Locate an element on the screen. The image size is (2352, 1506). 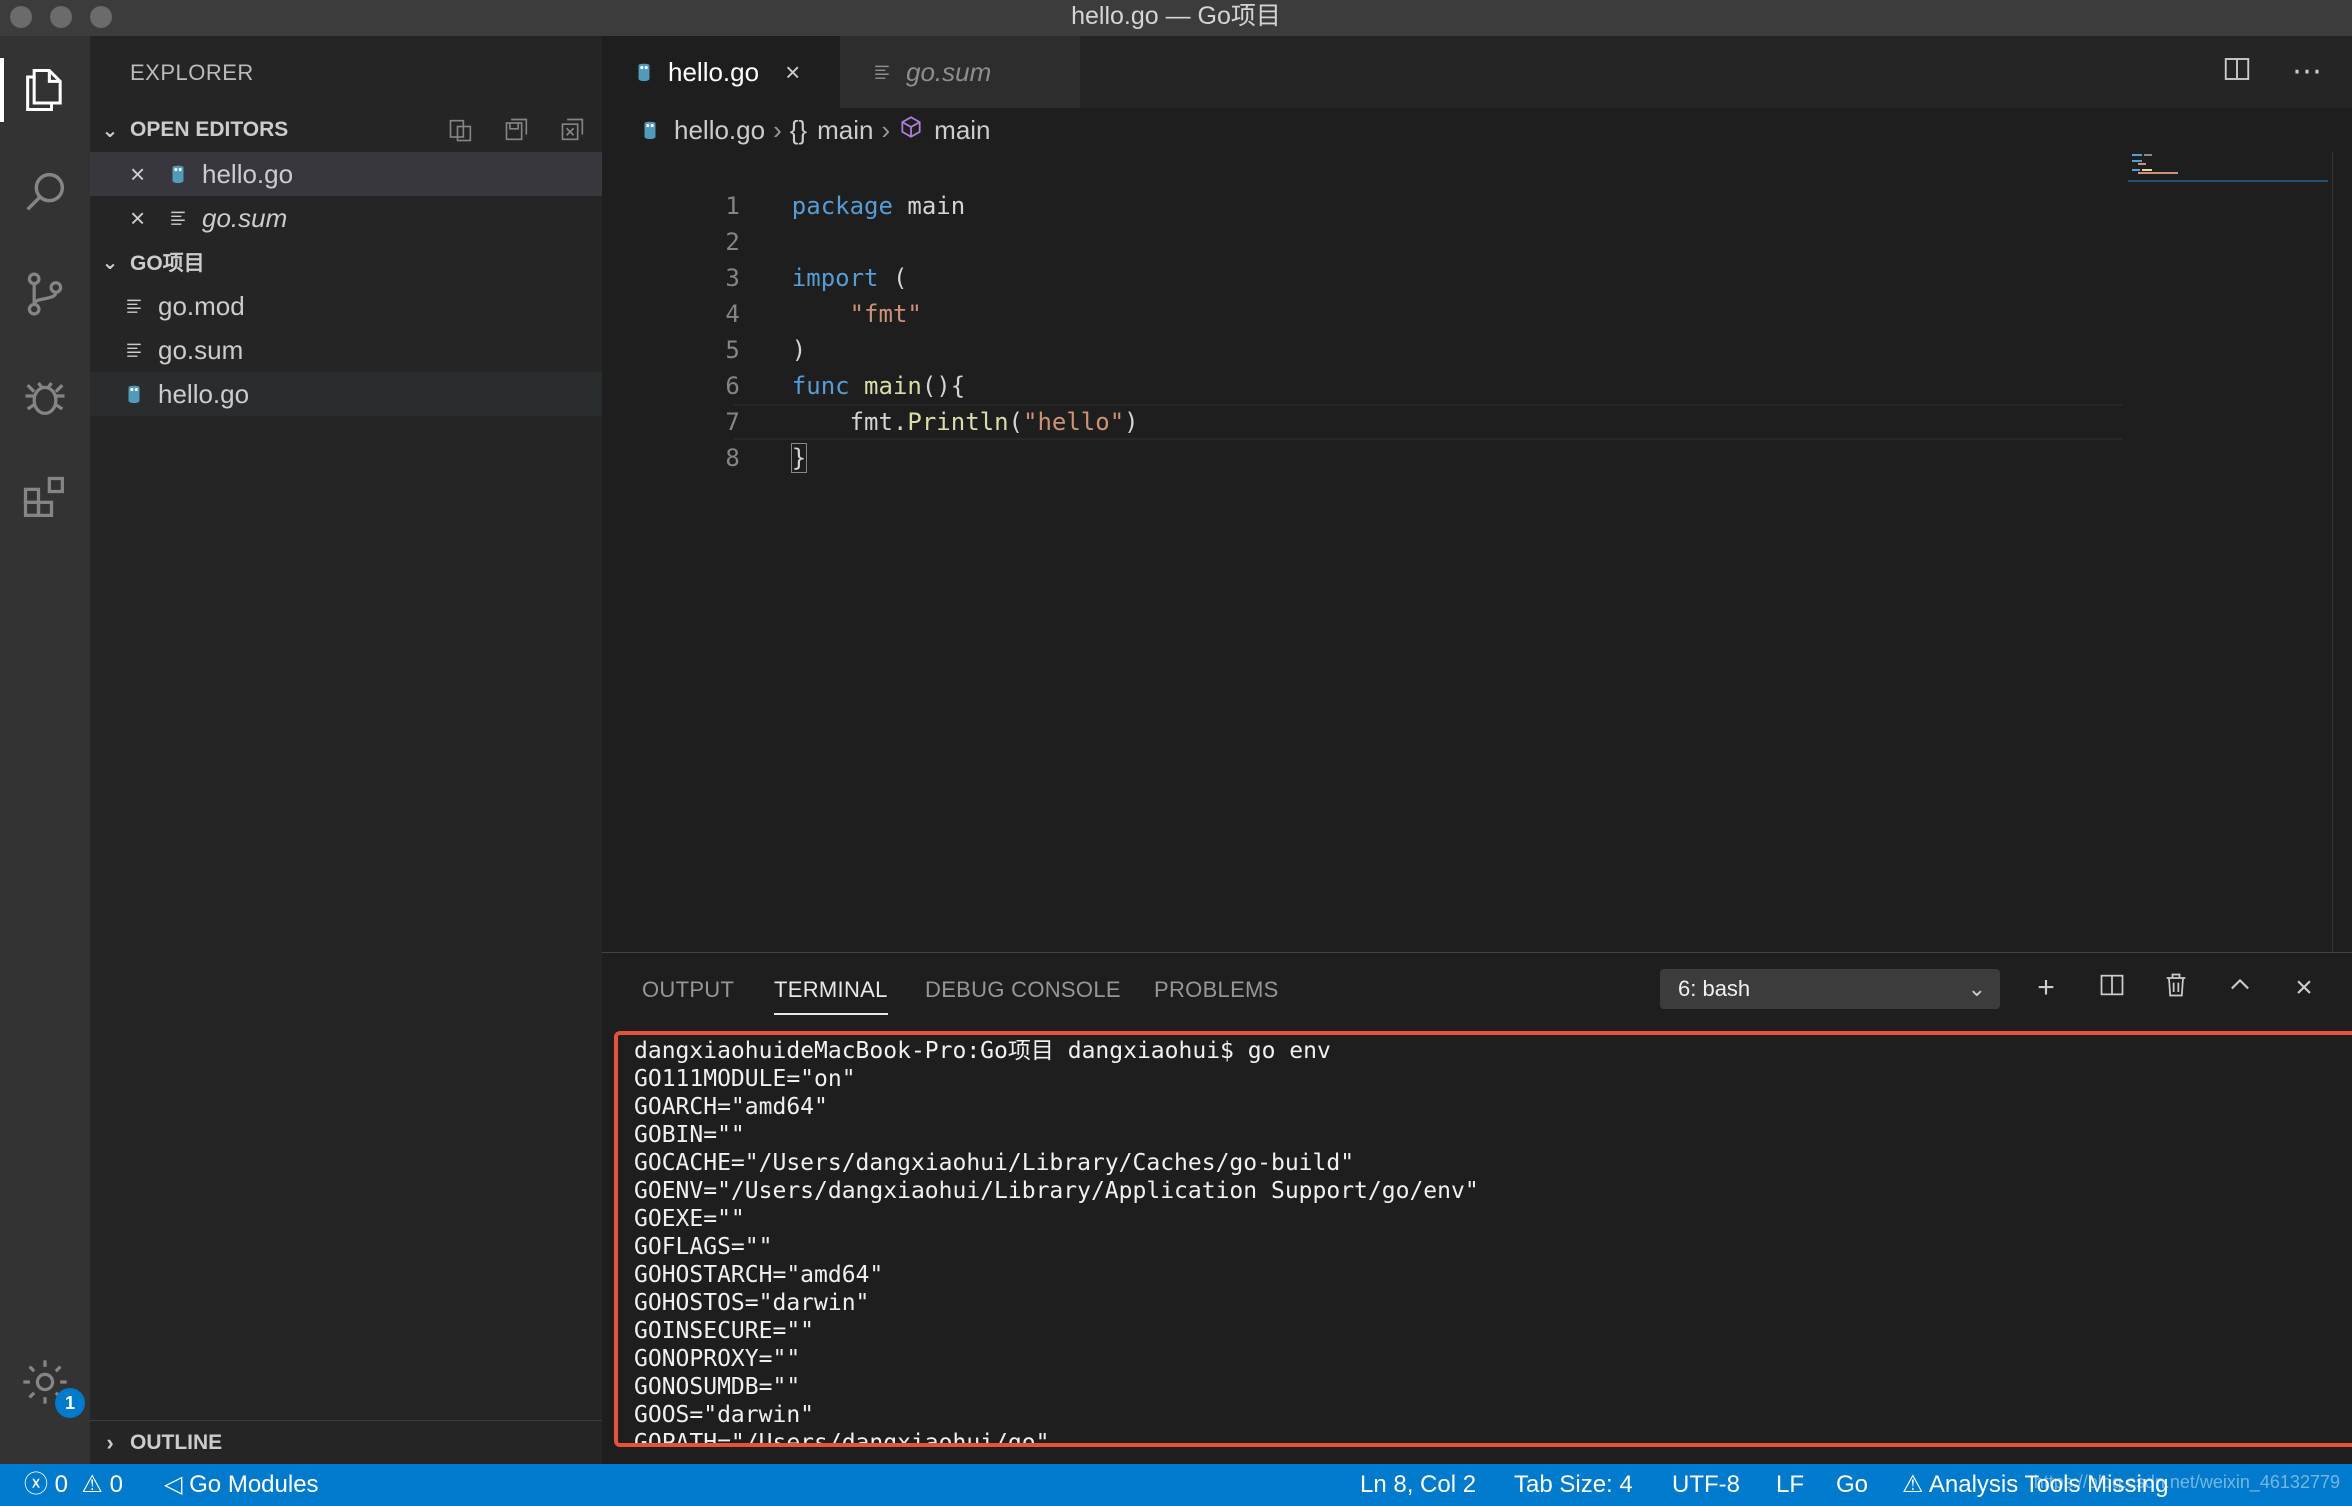
breadcrumb-file: hello.go is located at coordinates (719, 130).